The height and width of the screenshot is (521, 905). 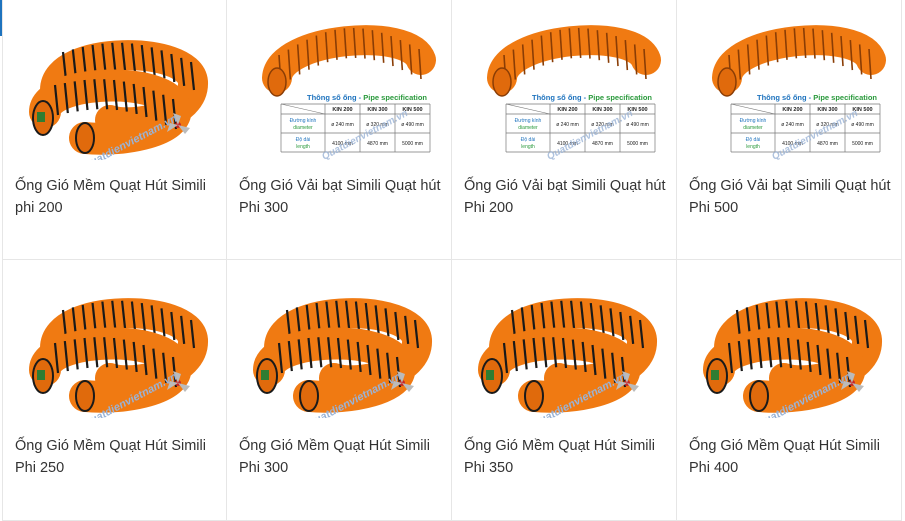 I want to click on product-name-link: Ống Gió Mềm Quạt Hút Simili Phi 350, so click(x=566, y=457).